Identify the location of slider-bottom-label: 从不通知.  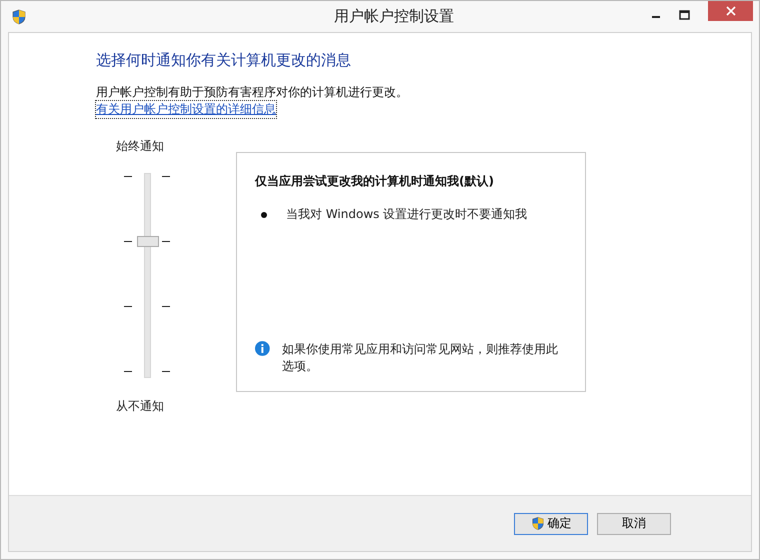
(140, 406).